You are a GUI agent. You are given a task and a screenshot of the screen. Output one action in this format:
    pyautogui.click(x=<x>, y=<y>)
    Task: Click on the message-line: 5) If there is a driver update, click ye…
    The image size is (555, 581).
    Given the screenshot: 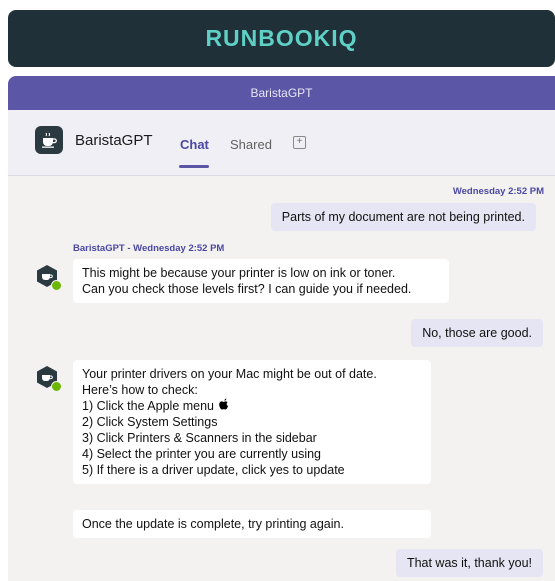 What is the action you would take?
    pyautogui.click(x=213, y=470)
    